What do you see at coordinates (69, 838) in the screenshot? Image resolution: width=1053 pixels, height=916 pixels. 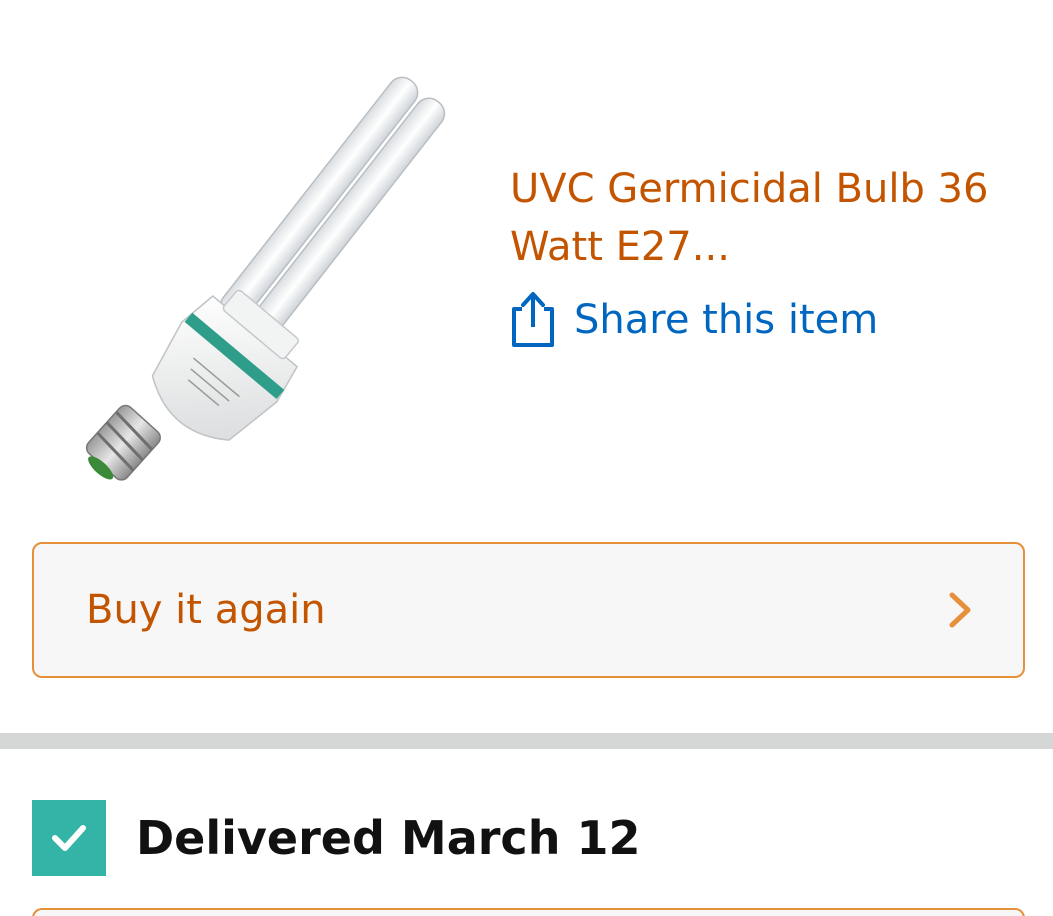 I see `check-icon` at bounding box center [69, 838].